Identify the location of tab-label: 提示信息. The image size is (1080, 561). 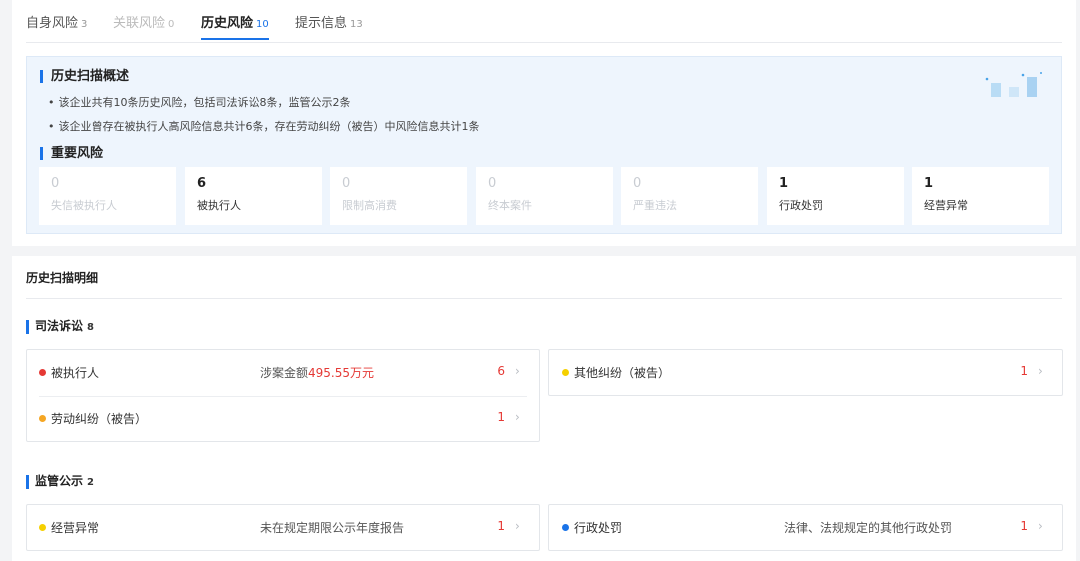
(321, 23).